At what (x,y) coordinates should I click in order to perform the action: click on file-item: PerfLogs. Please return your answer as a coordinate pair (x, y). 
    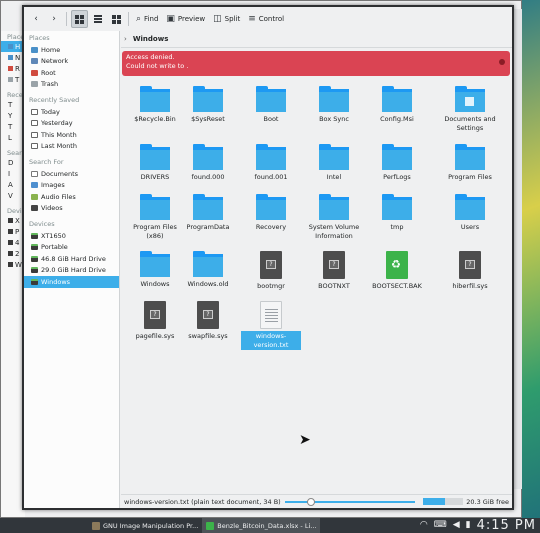
    Looking at the image, I should click on (397, 163).